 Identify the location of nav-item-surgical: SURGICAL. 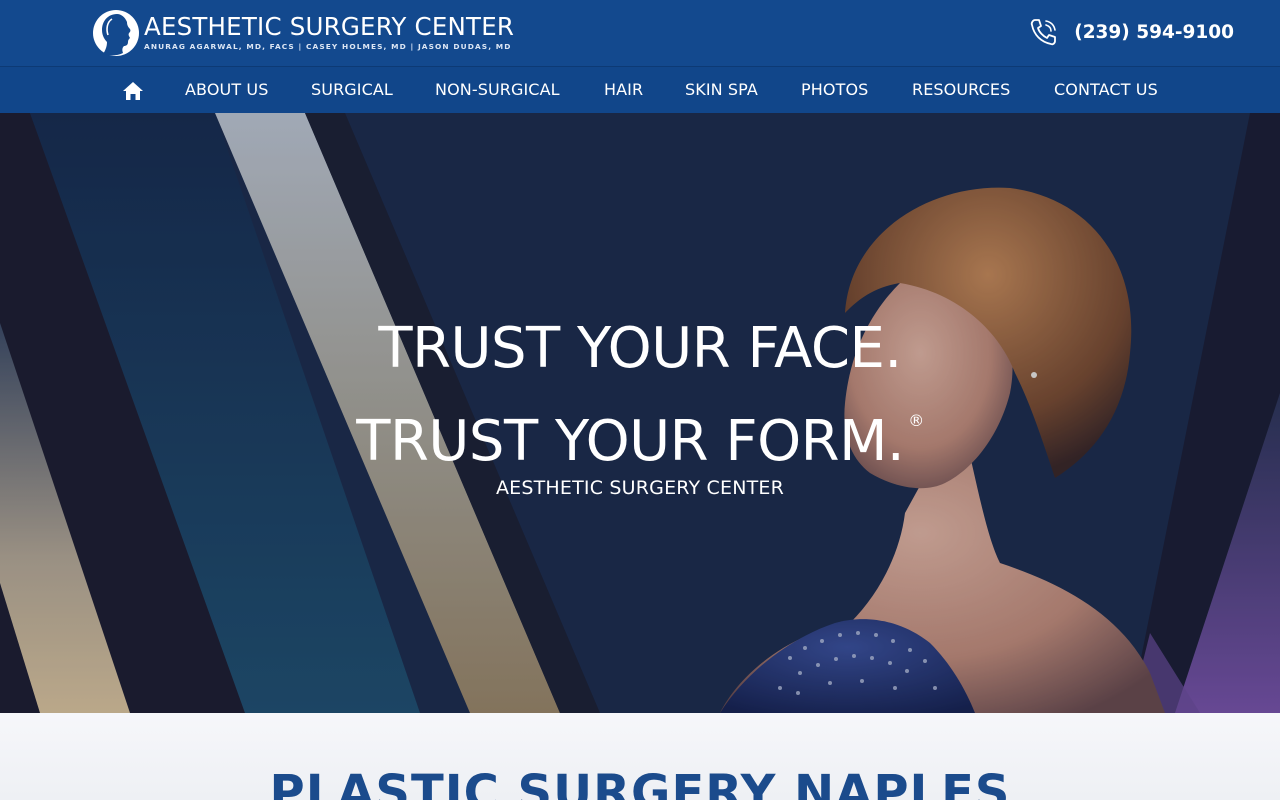
(352, 90).